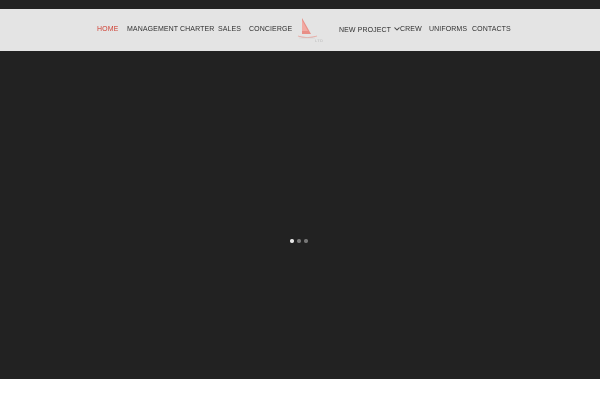 The image size is (600, 400). Describe the element at coordinates (197, 30) in the screenshot. I see `nav-item-charter: CHARTER` at that location.